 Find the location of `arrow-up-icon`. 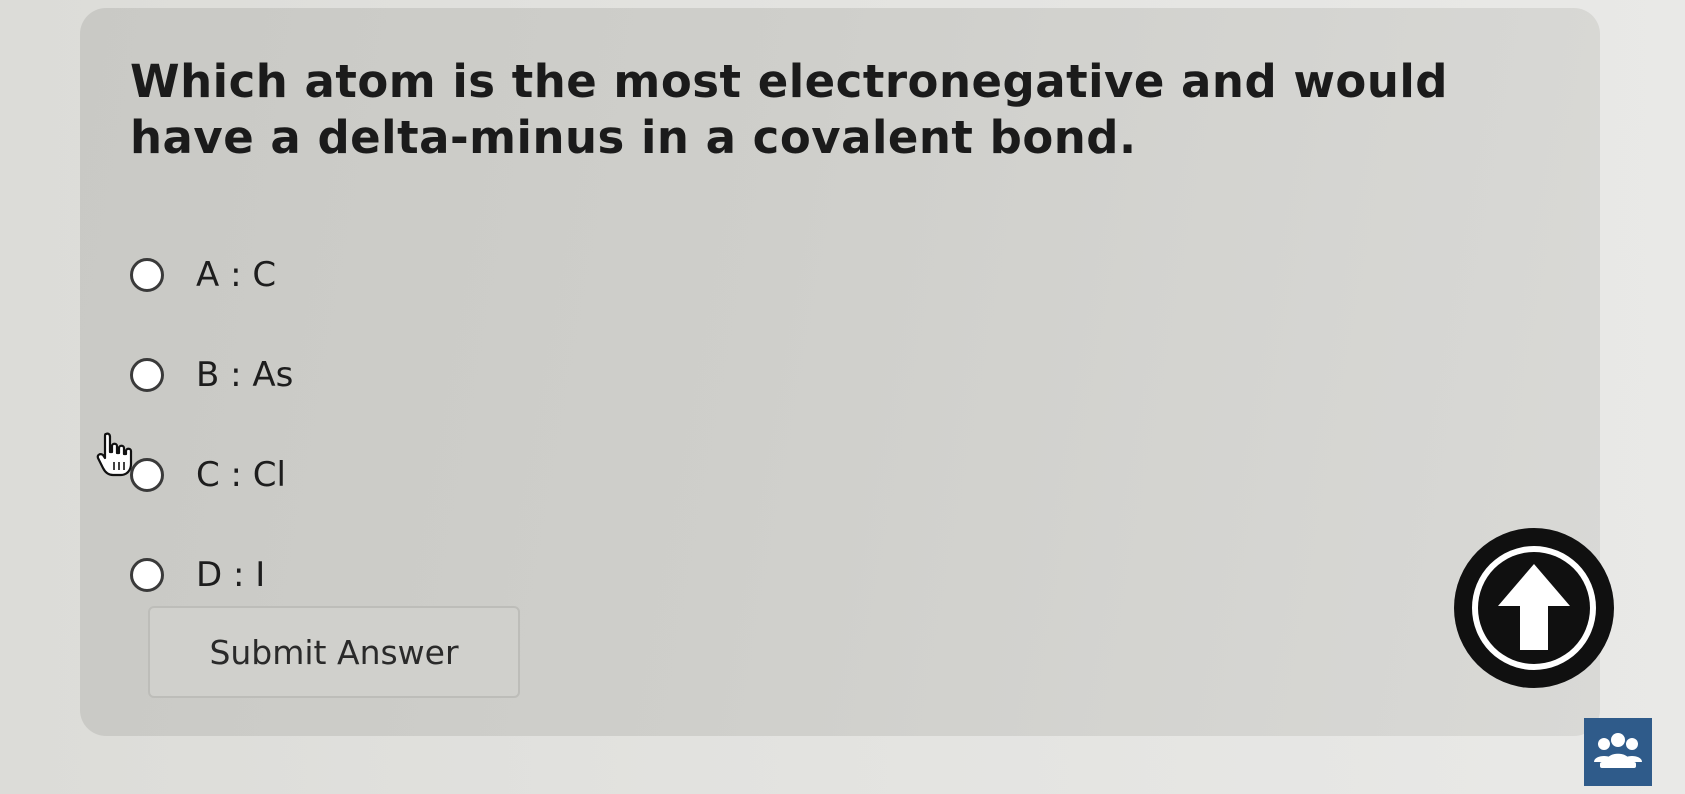

arrow-up-icon is located at coordinates (1534, 608).